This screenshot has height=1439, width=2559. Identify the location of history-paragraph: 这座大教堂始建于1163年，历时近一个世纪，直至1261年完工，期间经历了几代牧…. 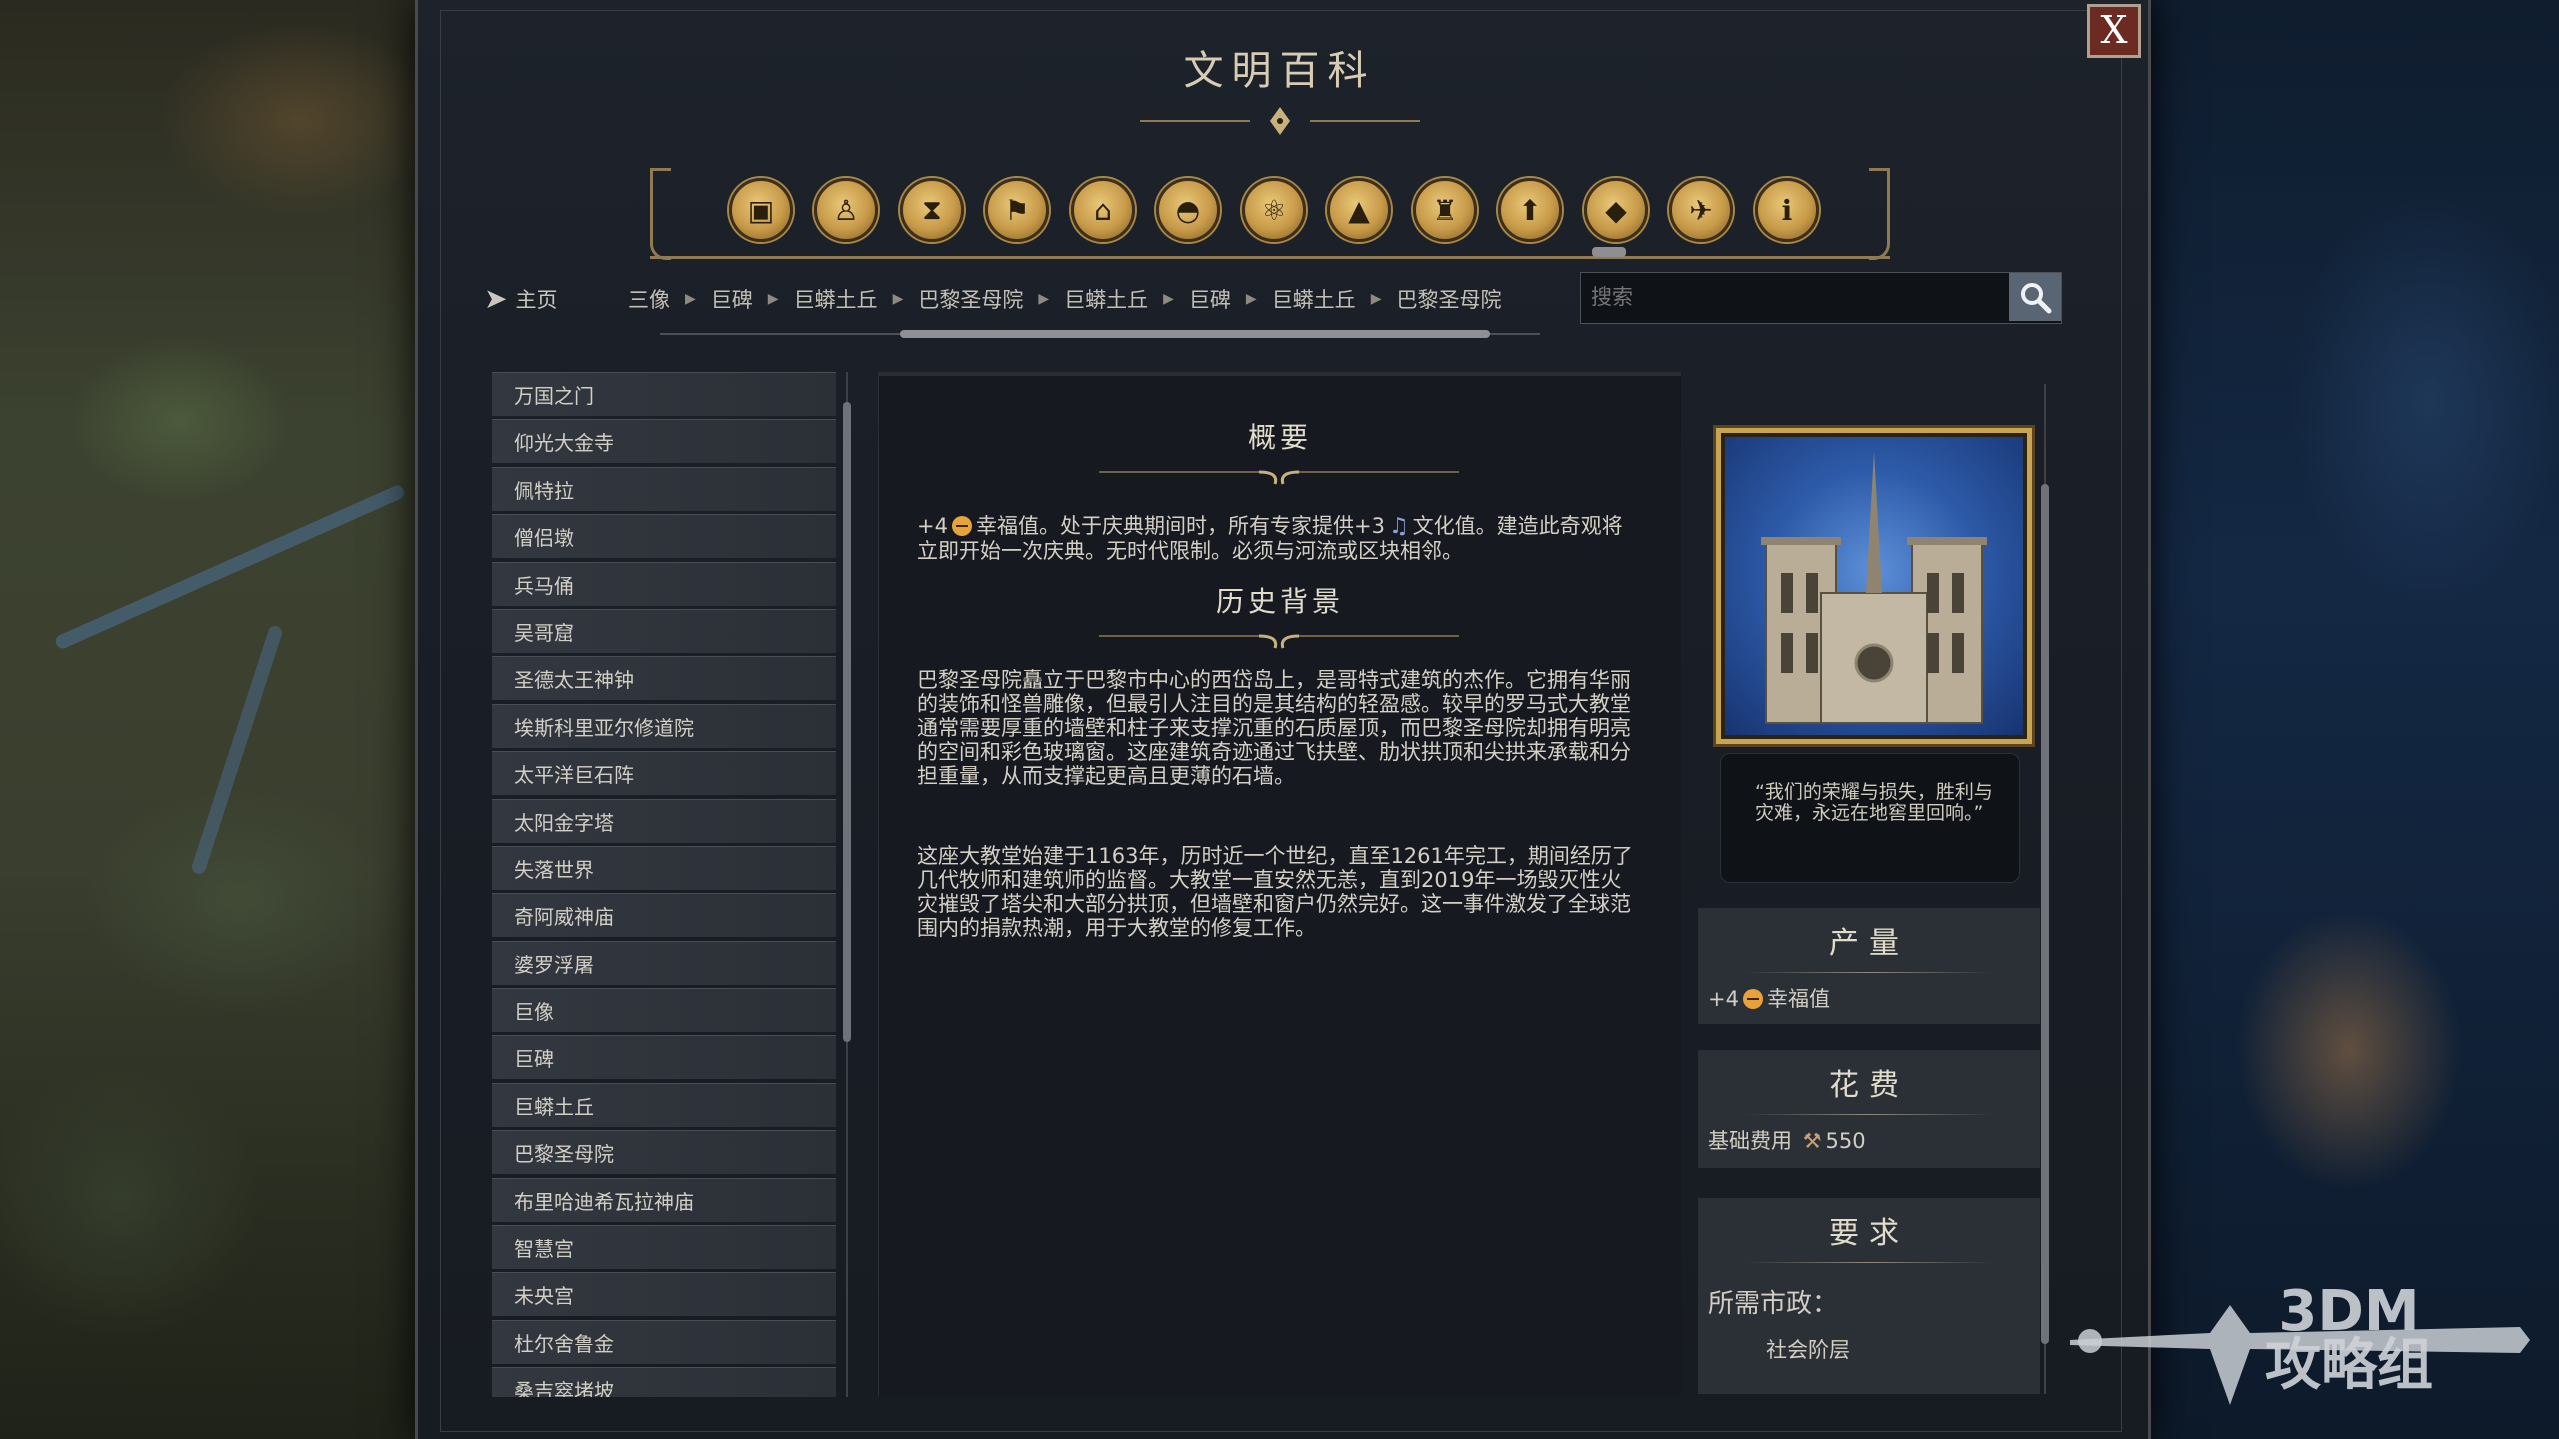
(1275, 892).